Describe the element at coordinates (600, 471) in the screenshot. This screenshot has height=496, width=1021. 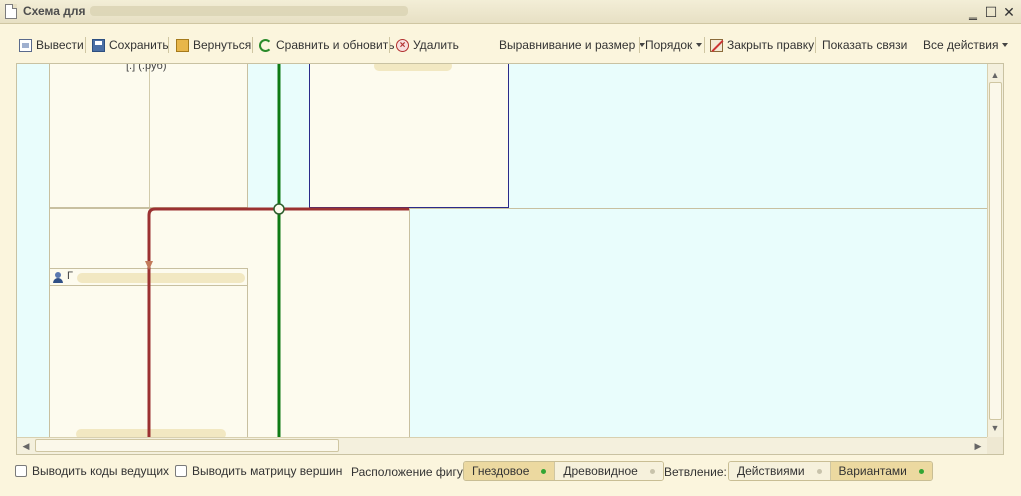
I see `layout-option-tree-label: Древовидное` at that location.